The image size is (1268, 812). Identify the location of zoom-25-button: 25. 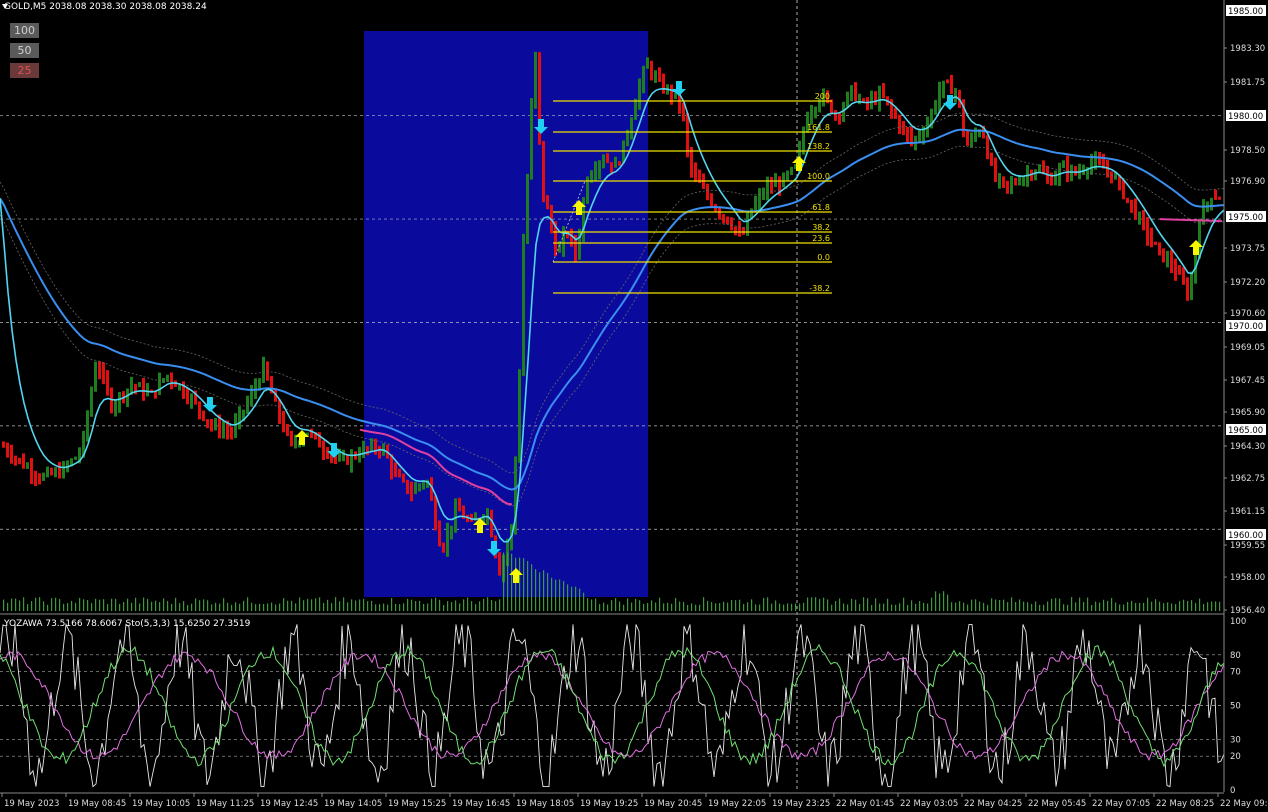
(24, 70).